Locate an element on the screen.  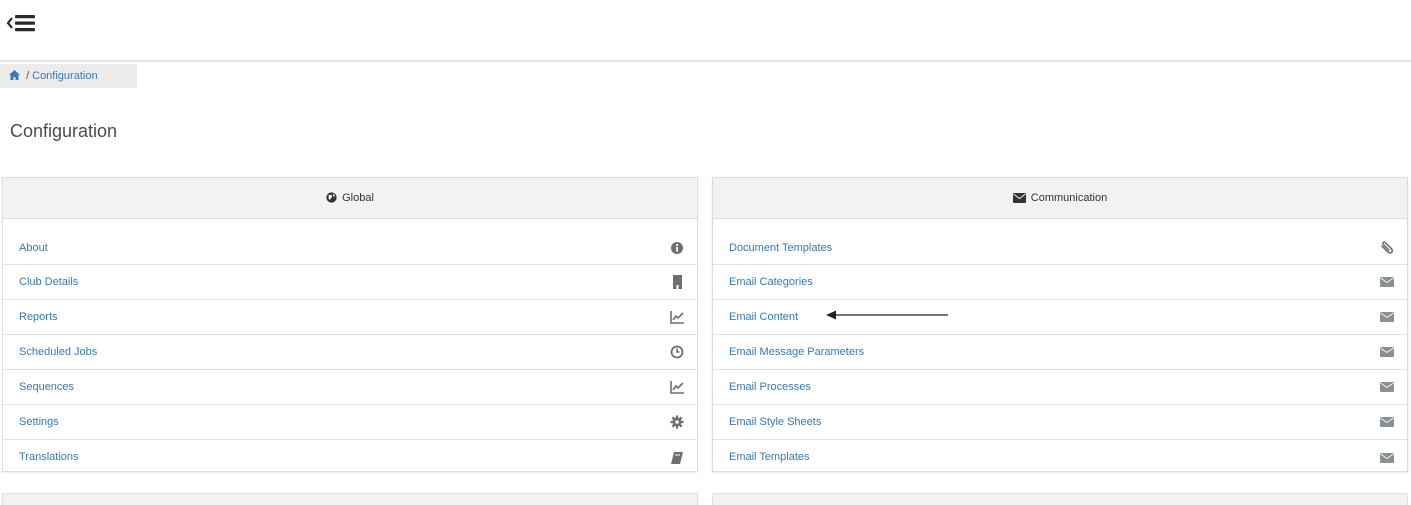
global-item-label: Sequences is located at coordinates (47, 387).